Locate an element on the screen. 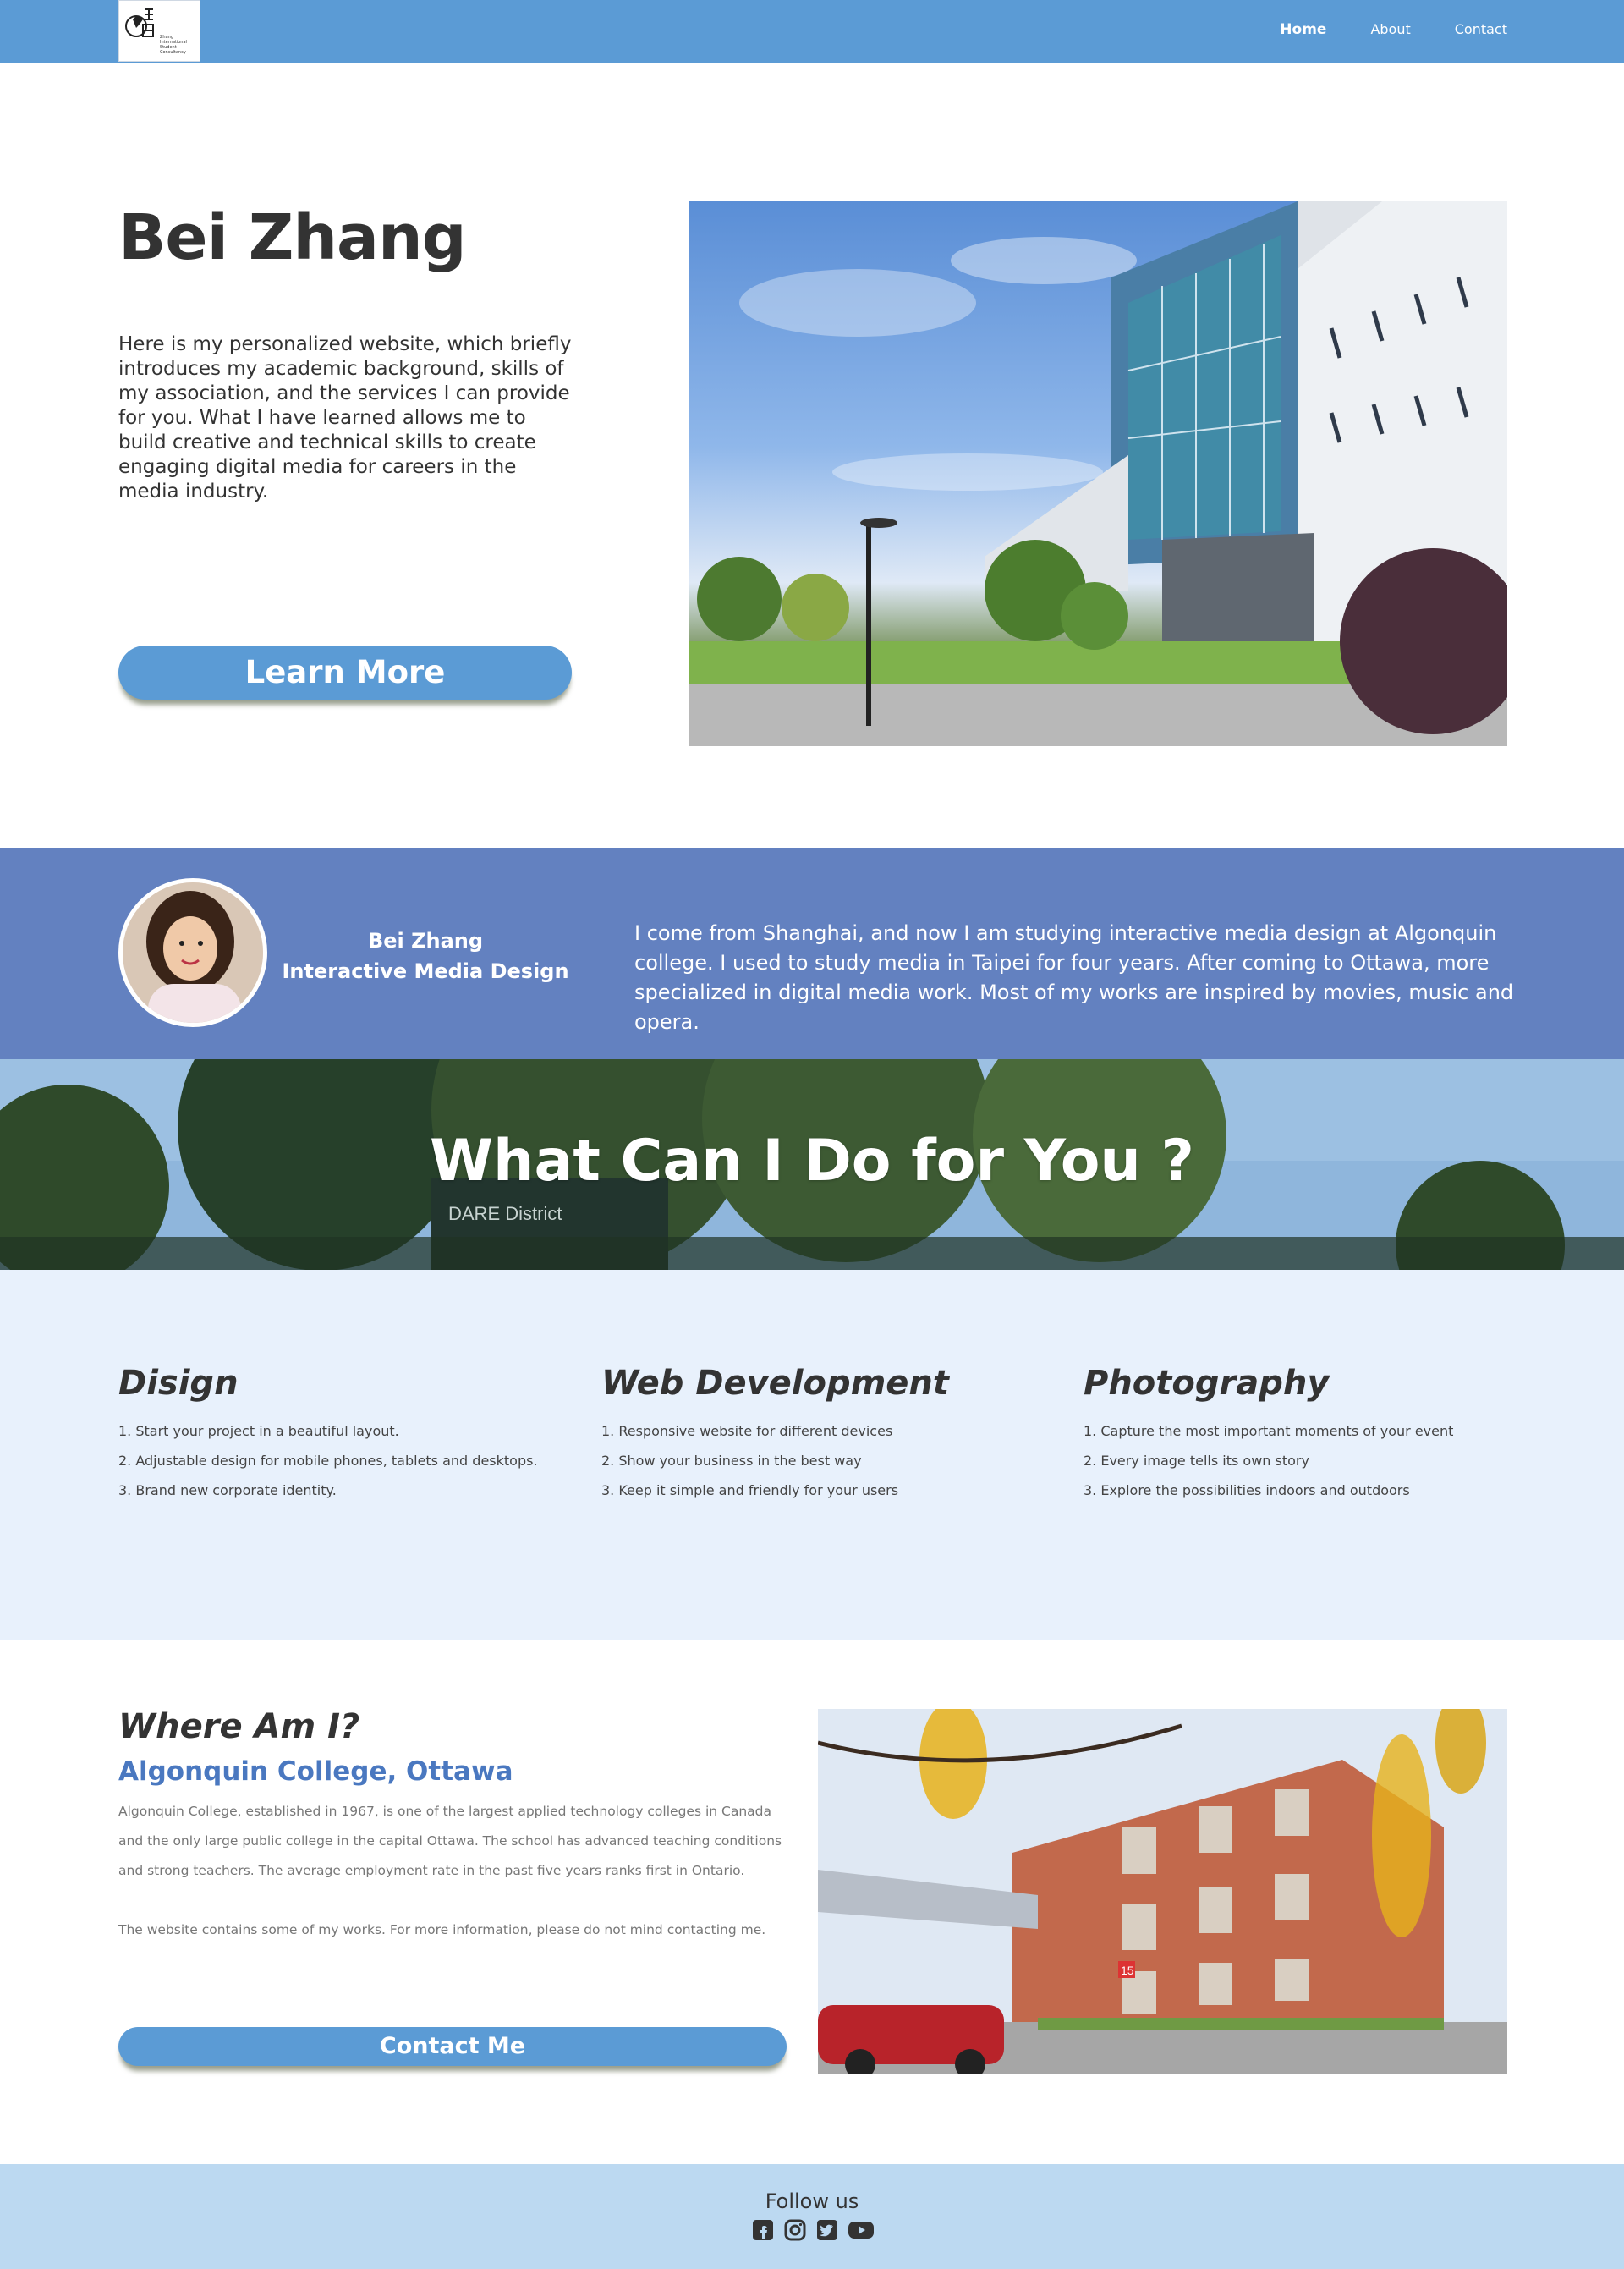 The image size is (1624, 2269). logo-text: Zhang International Student Consultancy is located at coordinates (174, 45).